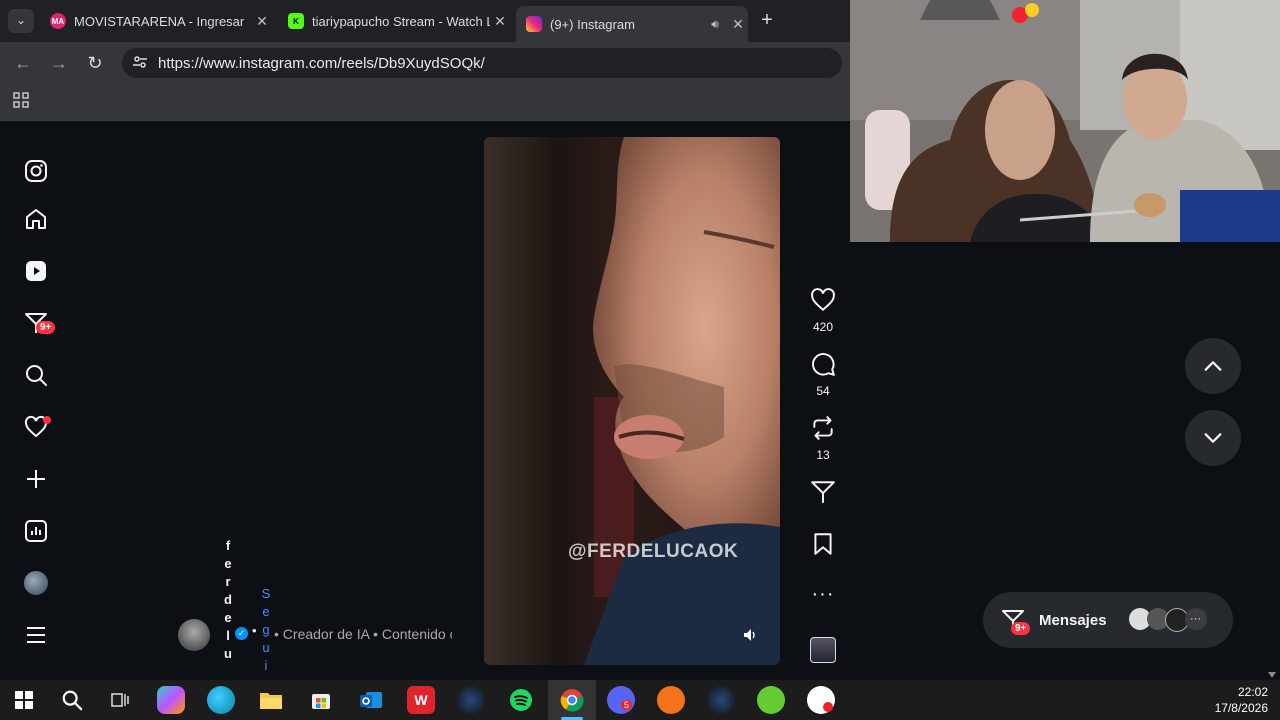 The height and width of the screenshot is (720, 1280). I want to click on heart-notifications-icon, so click(36, 427).